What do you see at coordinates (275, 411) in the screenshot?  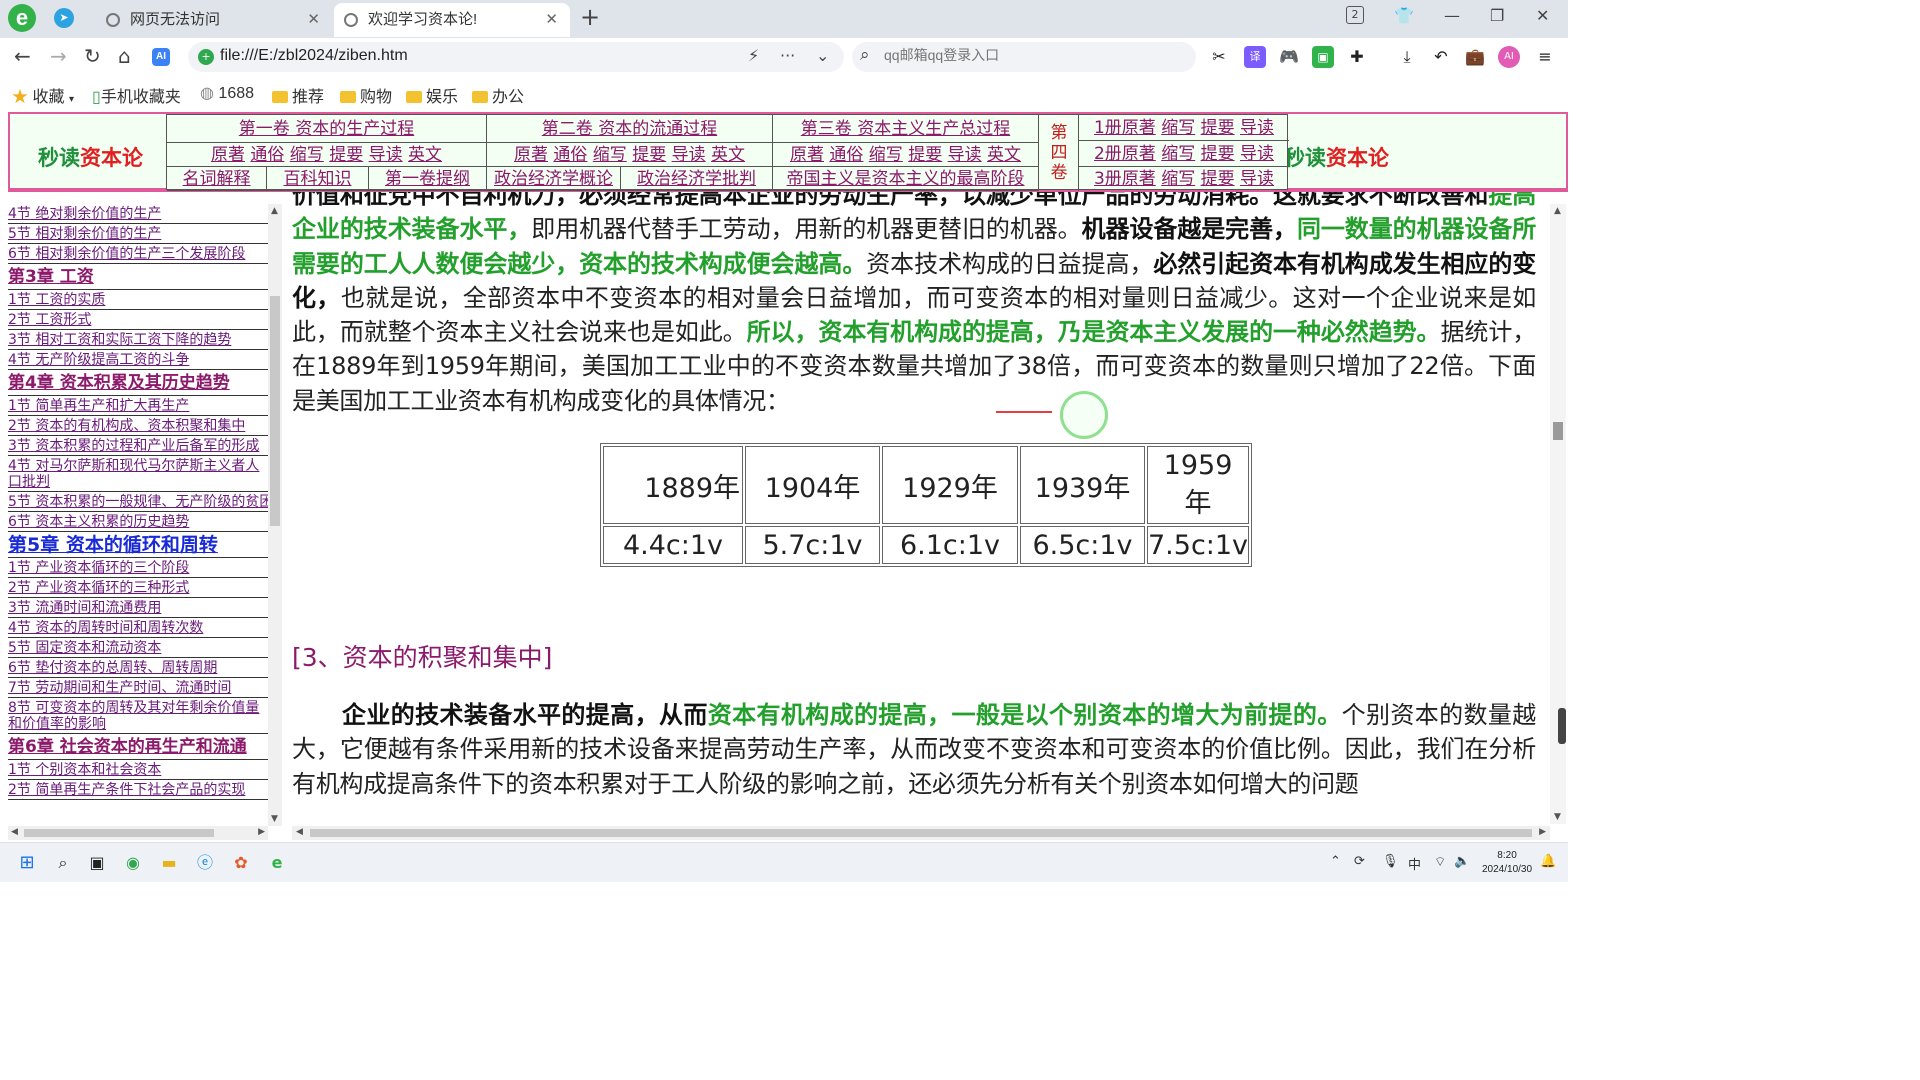 I see `scrollbar-thumb` at bounding box center [275, 411].